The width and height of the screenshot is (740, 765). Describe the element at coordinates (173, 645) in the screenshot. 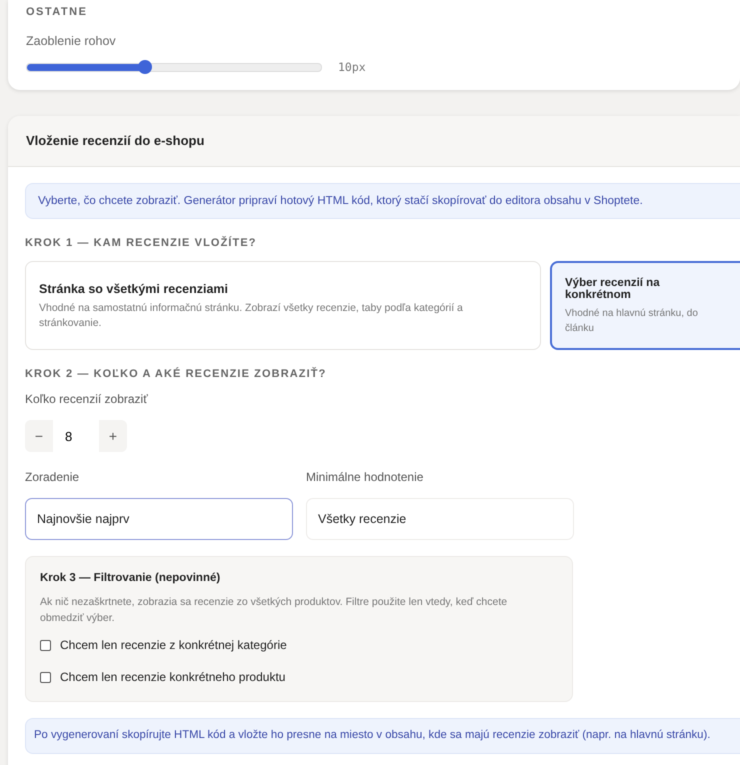

I see `checkbox-label: Chcem len recenzie z konkrétnej kategórie` at that location.